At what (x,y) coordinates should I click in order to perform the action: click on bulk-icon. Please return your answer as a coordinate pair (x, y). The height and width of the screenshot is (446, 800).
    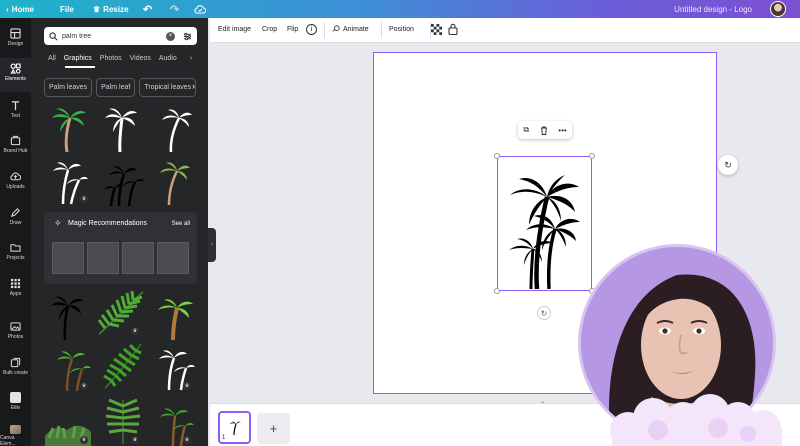
    Looking at the image, I should click on (15, 362).